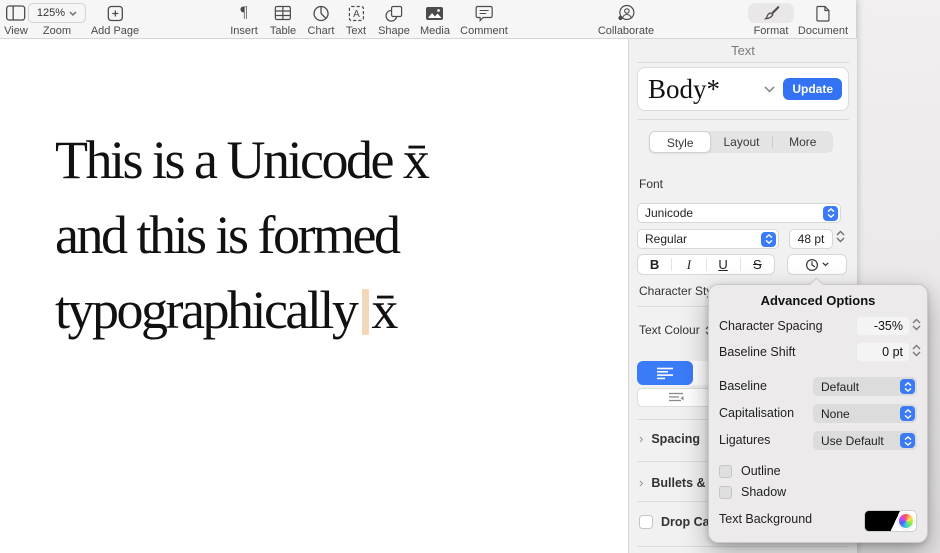 The image size is (940, 553). What do you see at coordinates (757, 352) in the screenshot?
I see `baseline-shift-label: Baseline Shift` at bounding box center [757, 352].